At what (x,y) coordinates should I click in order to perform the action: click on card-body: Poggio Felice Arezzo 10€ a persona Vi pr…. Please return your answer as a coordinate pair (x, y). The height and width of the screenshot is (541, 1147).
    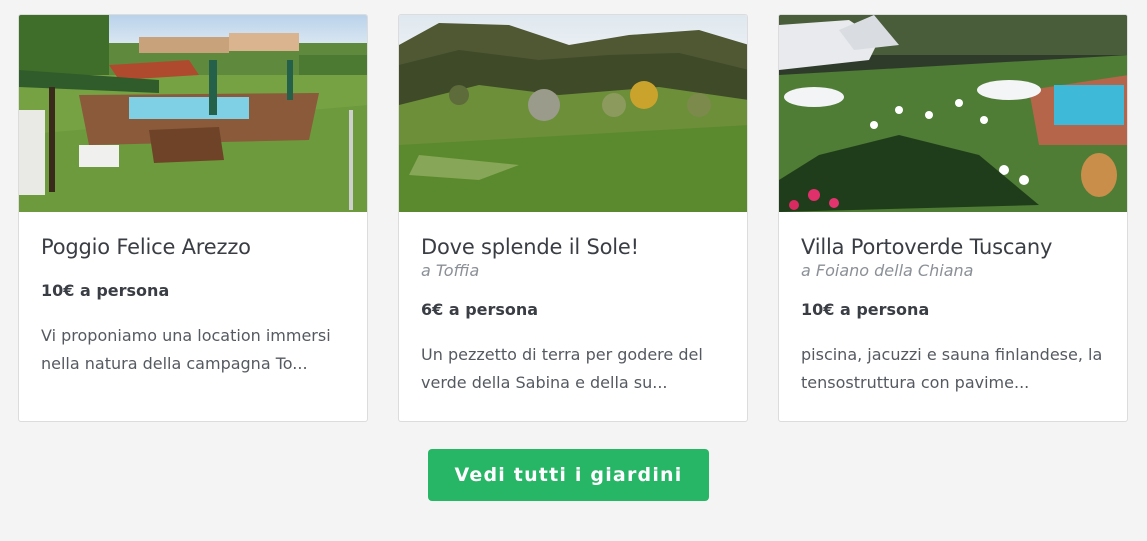
    Looking at the image, I should click on (193, 295).